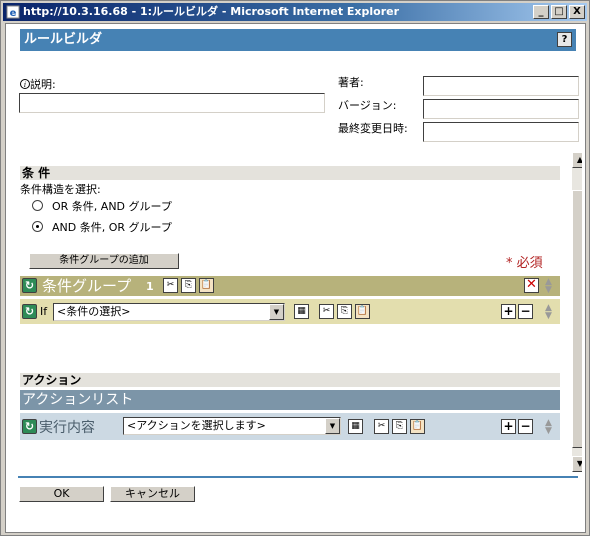  I want to click on modified-input, so click(501, 132).